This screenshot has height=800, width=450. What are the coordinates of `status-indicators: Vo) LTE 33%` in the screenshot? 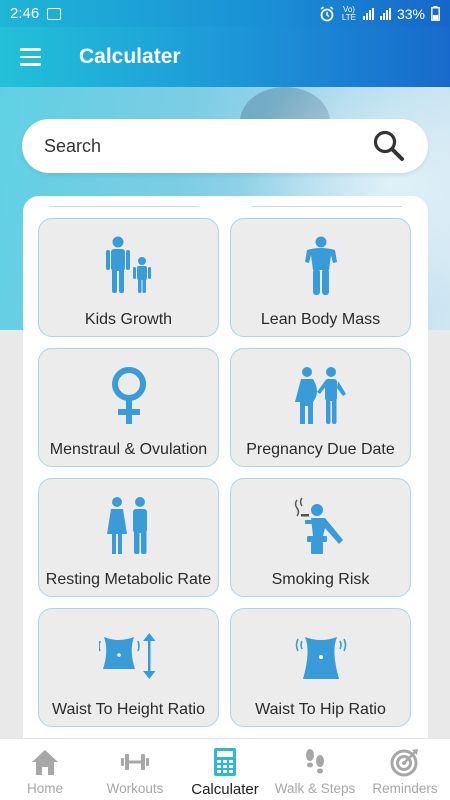 It's located at (379, 13).